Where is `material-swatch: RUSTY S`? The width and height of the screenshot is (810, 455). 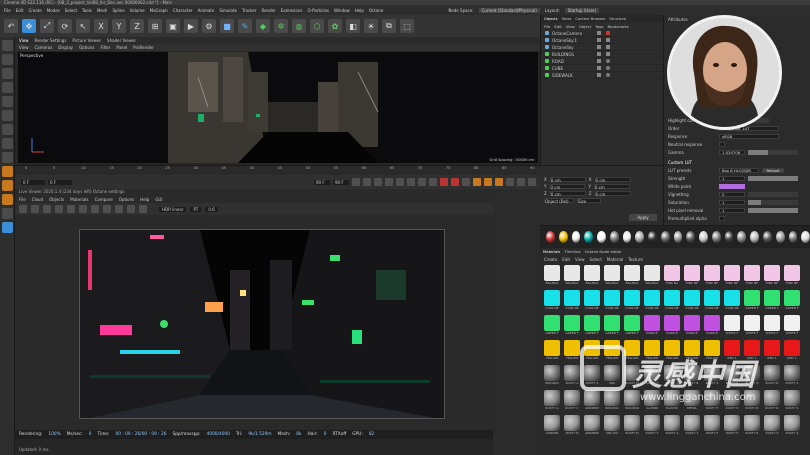 material-swatch: RUSTY S is located at coordinates (772, 426).